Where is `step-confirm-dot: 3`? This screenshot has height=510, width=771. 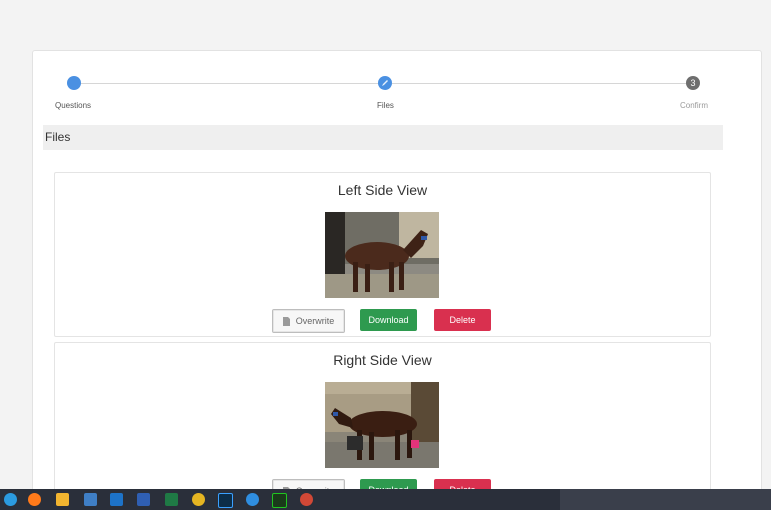
step-confirm-dot: 3 is located at coordinates (693, 83).